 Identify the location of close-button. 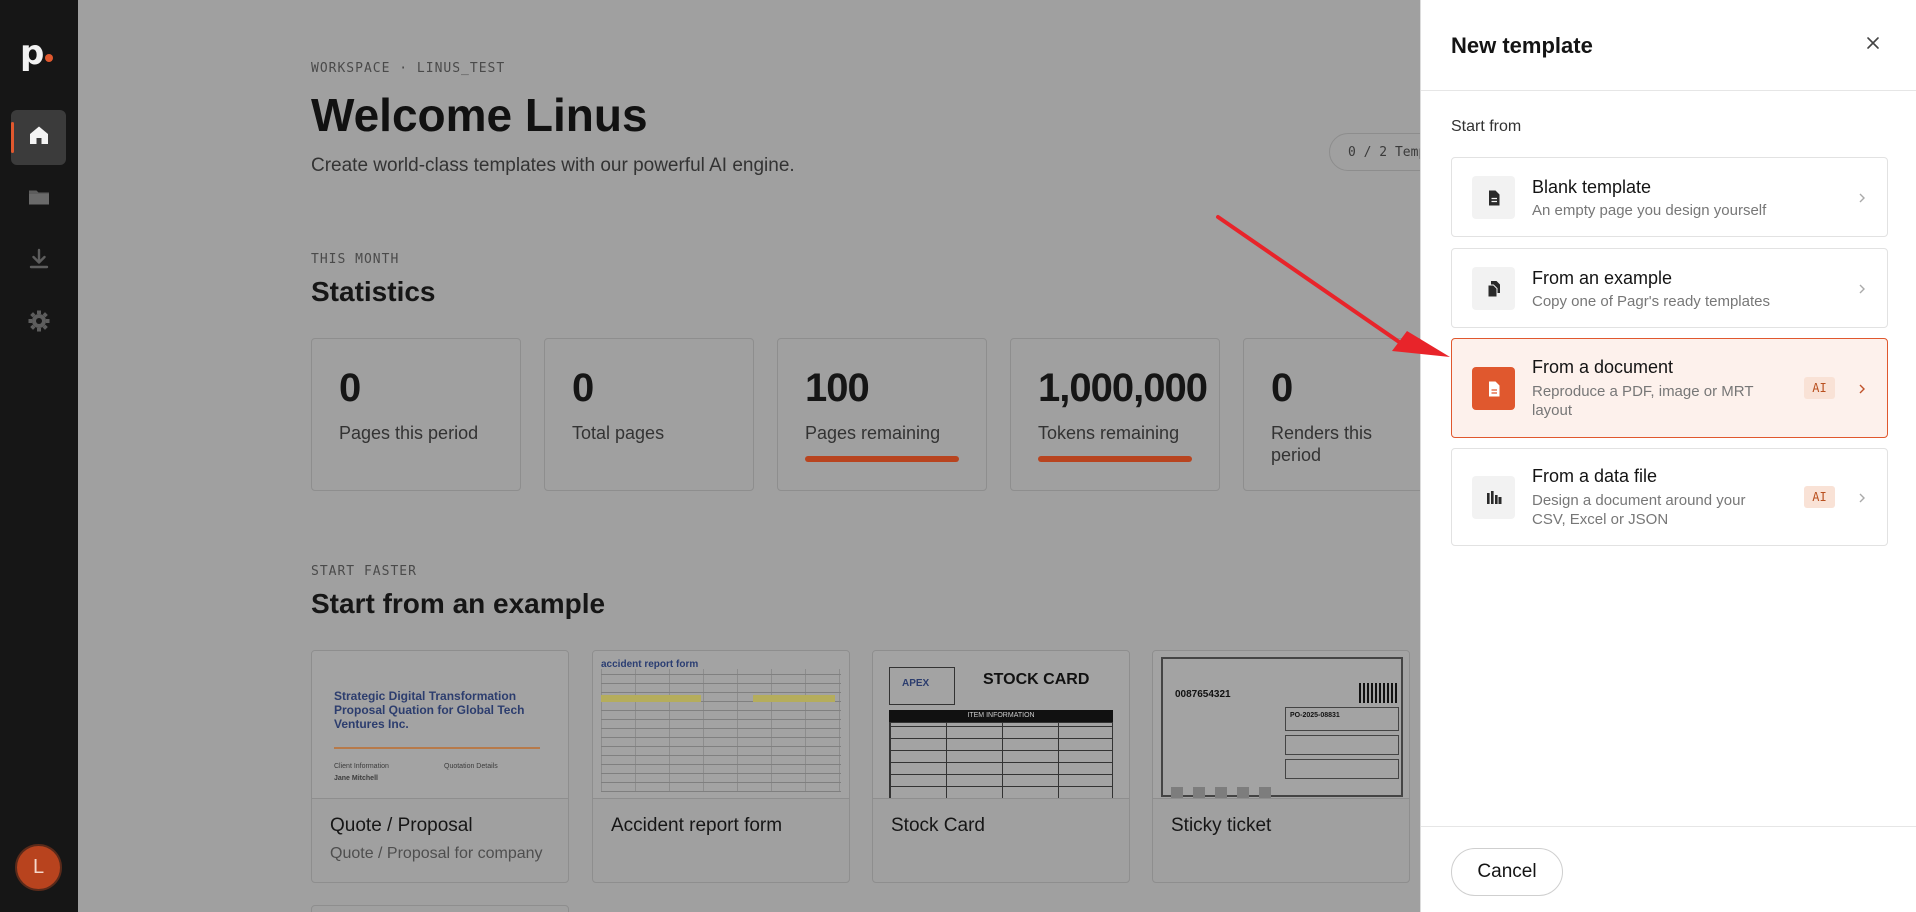
(1873, 45).